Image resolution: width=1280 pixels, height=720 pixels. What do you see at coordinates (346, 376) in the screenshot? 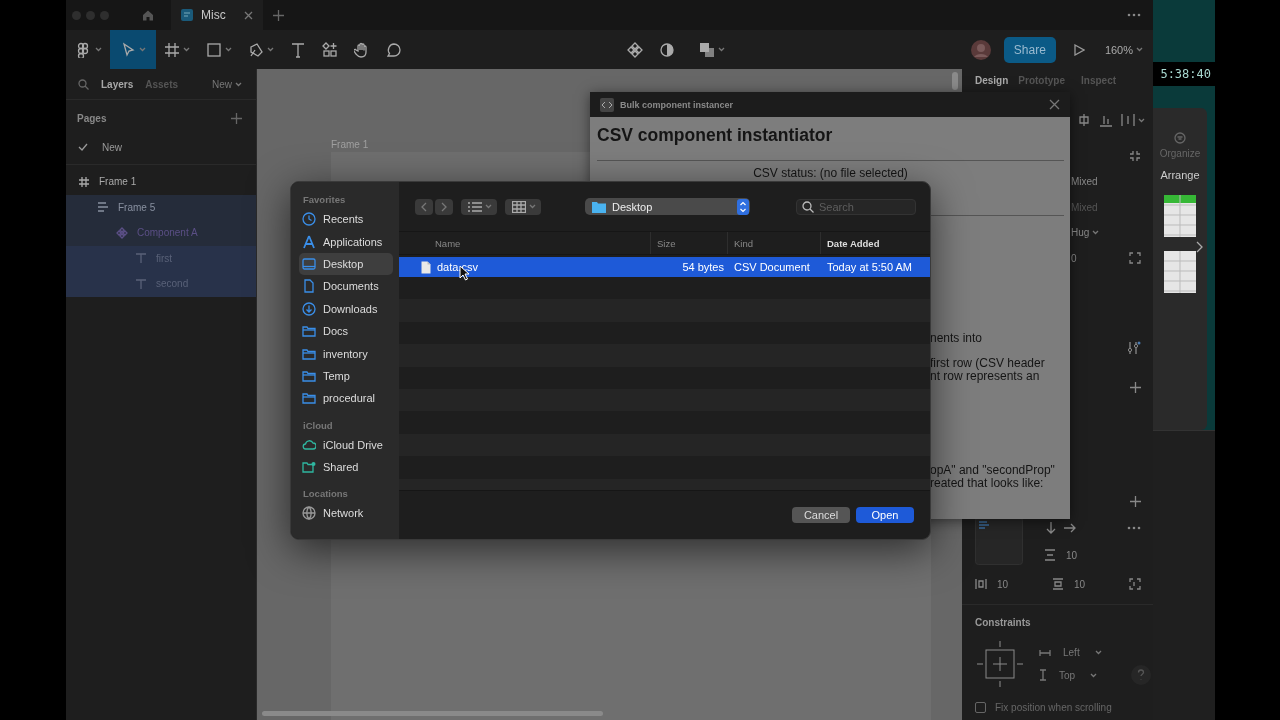
I see `sidebar-item: Temp` at bounding box center [346, 376].